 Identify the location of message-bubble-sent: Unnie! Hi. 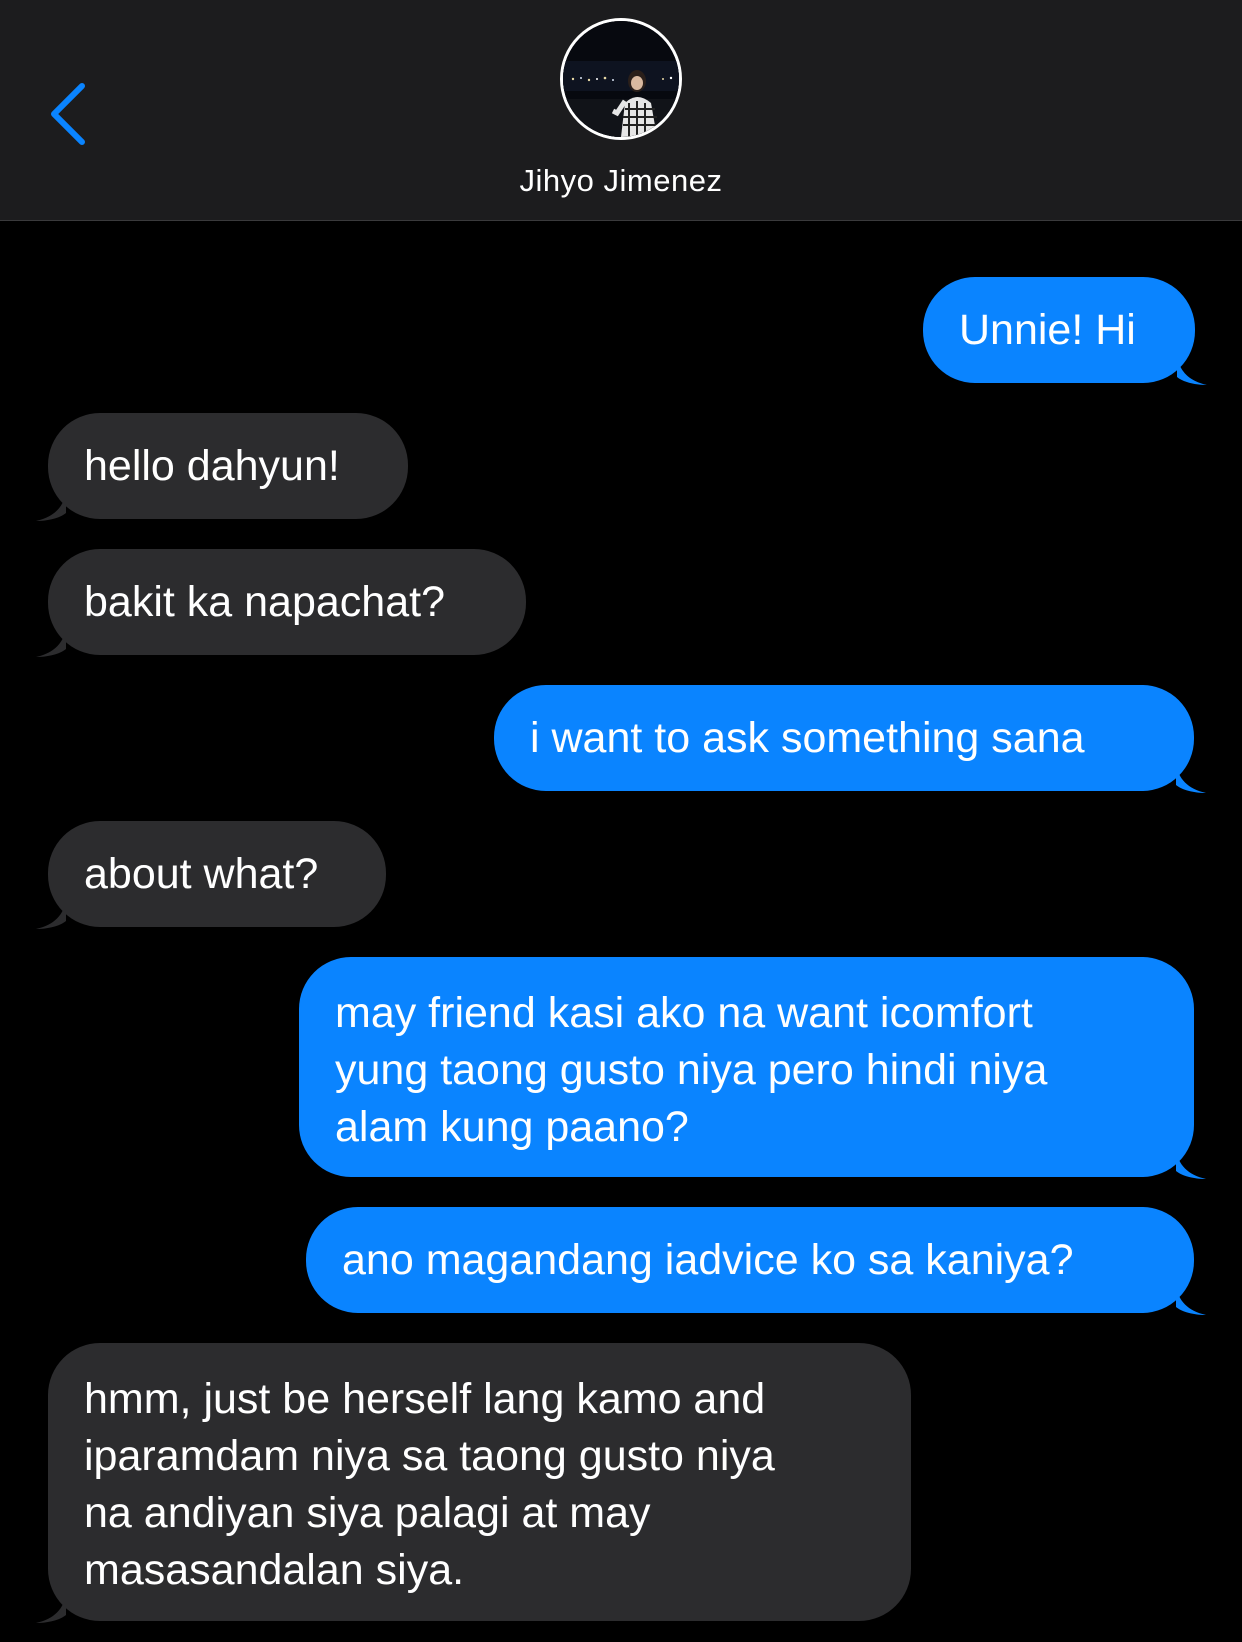
(1065, 331).